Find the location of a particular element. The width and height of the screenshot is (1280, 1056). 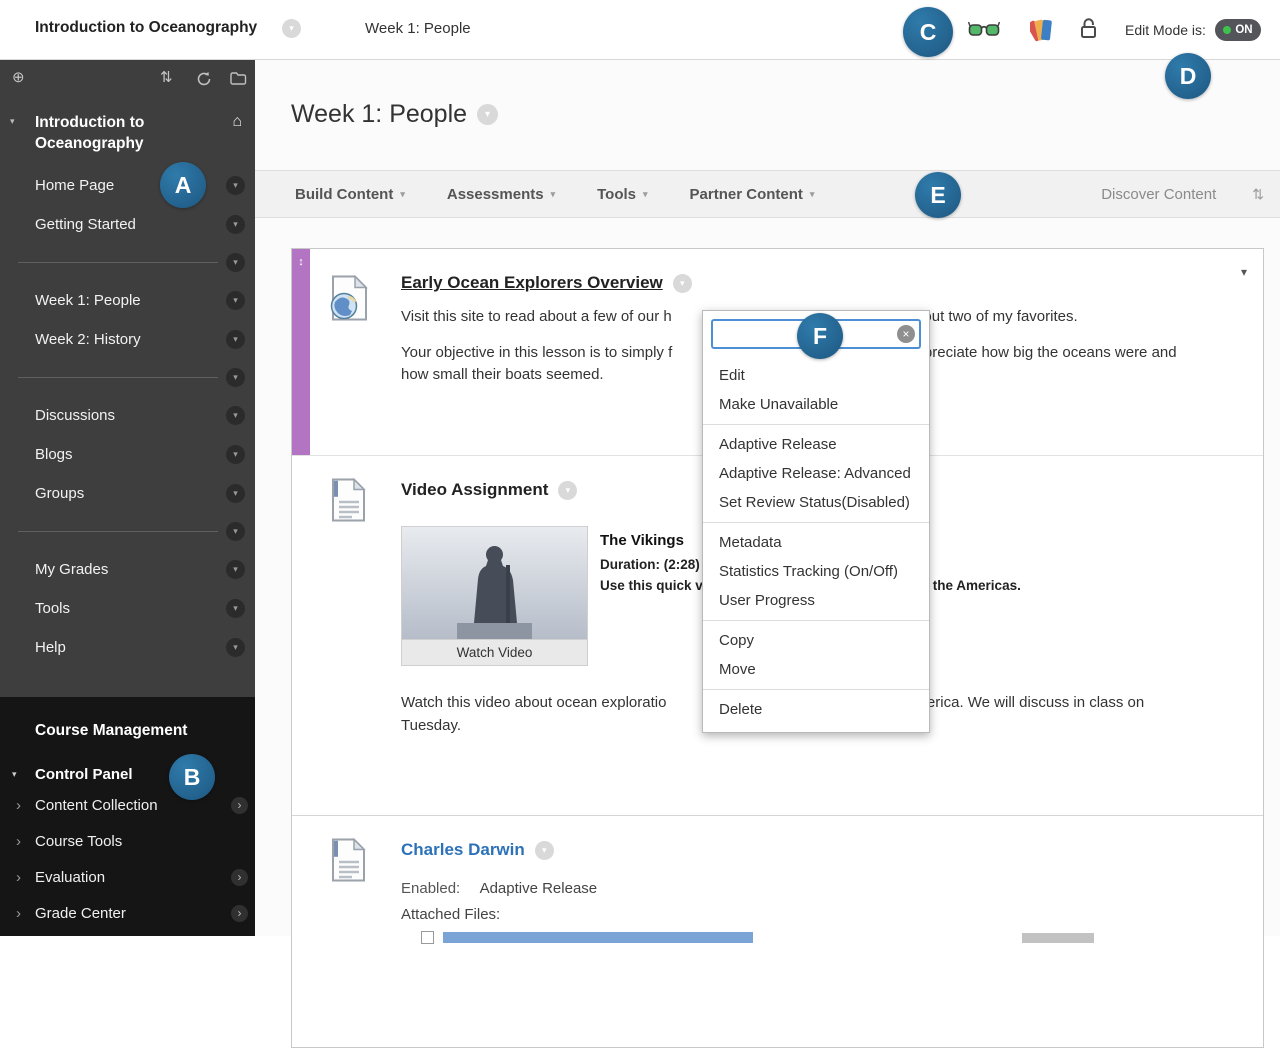

unlock-icon is located at coordinates (1088, 28).